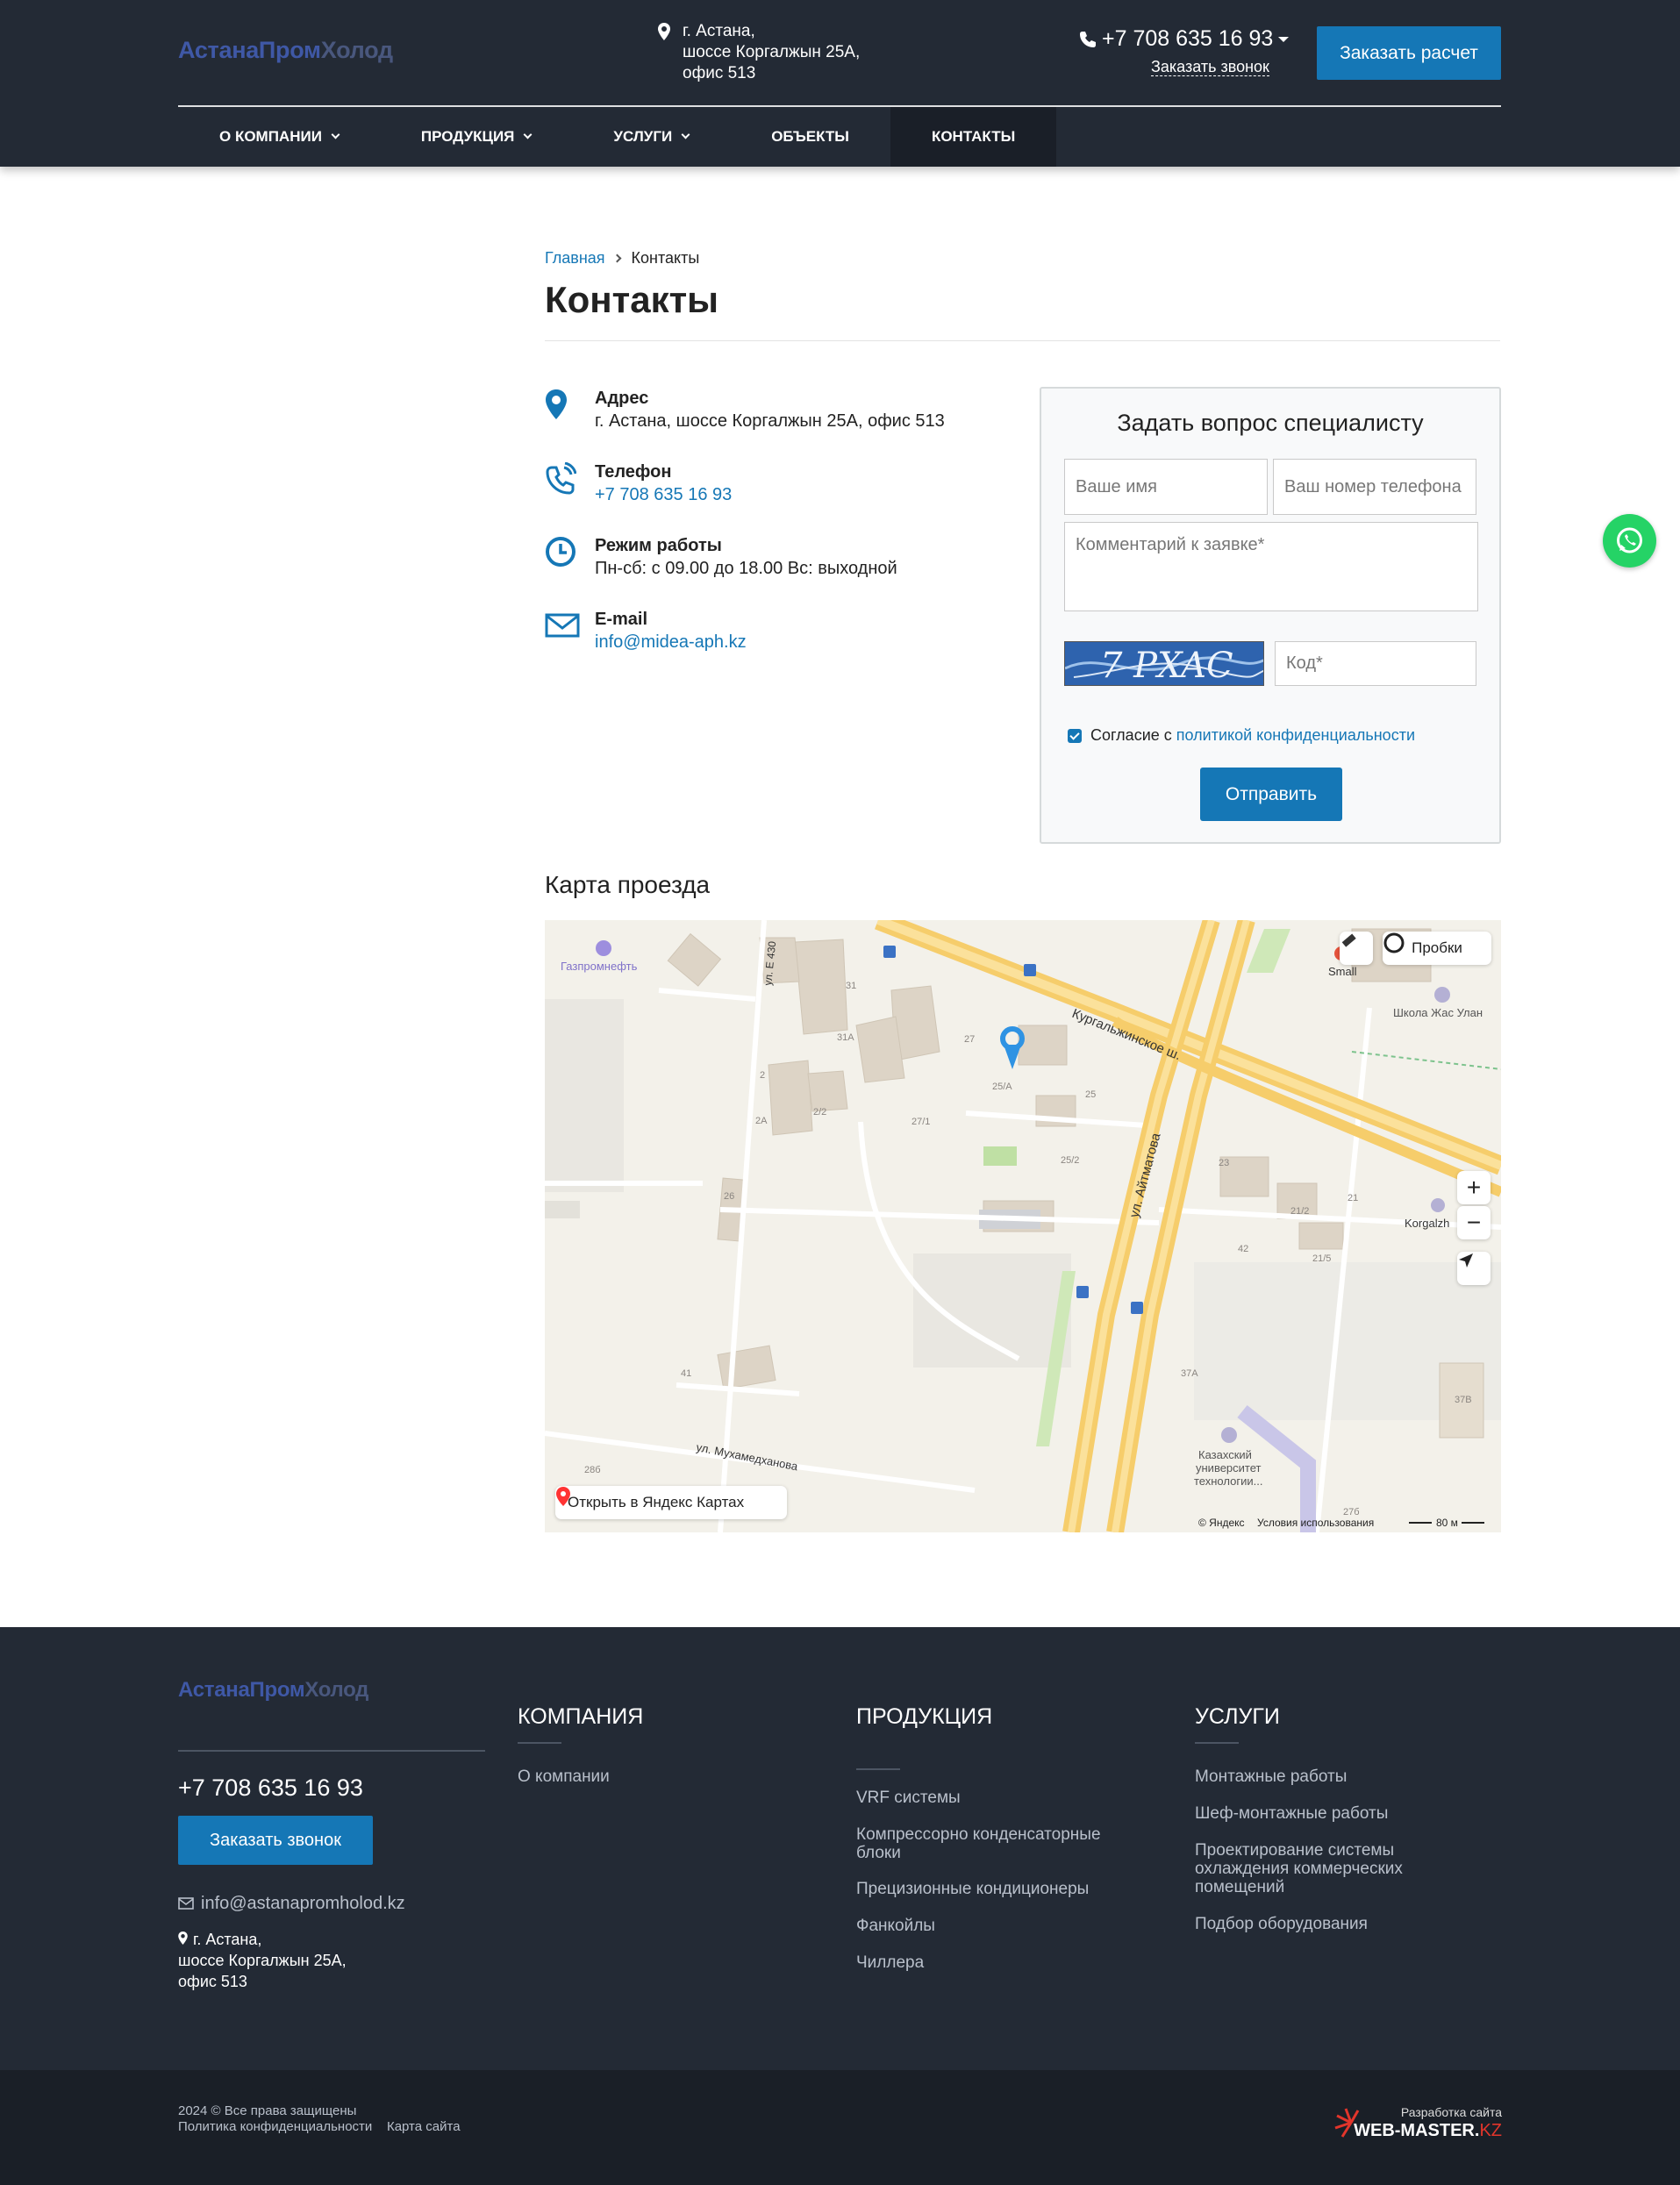  Describe the element at coordinates (1164, 663) in the screenshot. I see `captcha-image: 7 PXAC` at that location.